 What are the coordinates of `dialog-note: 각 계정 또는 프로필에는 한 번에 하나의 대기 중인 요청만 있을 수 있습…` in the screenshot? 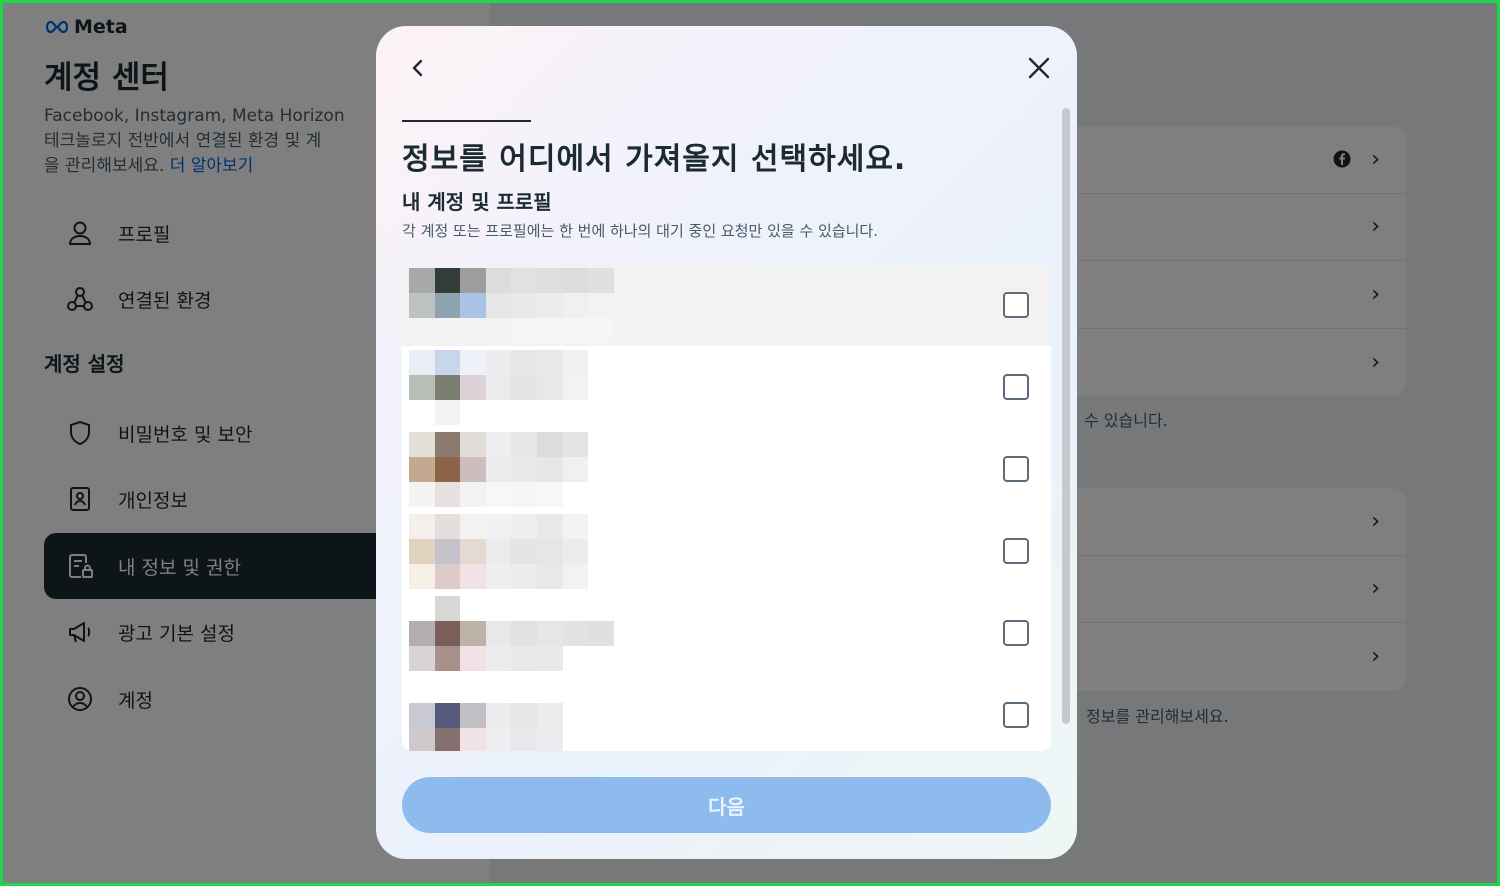 It's located at (640, 231).